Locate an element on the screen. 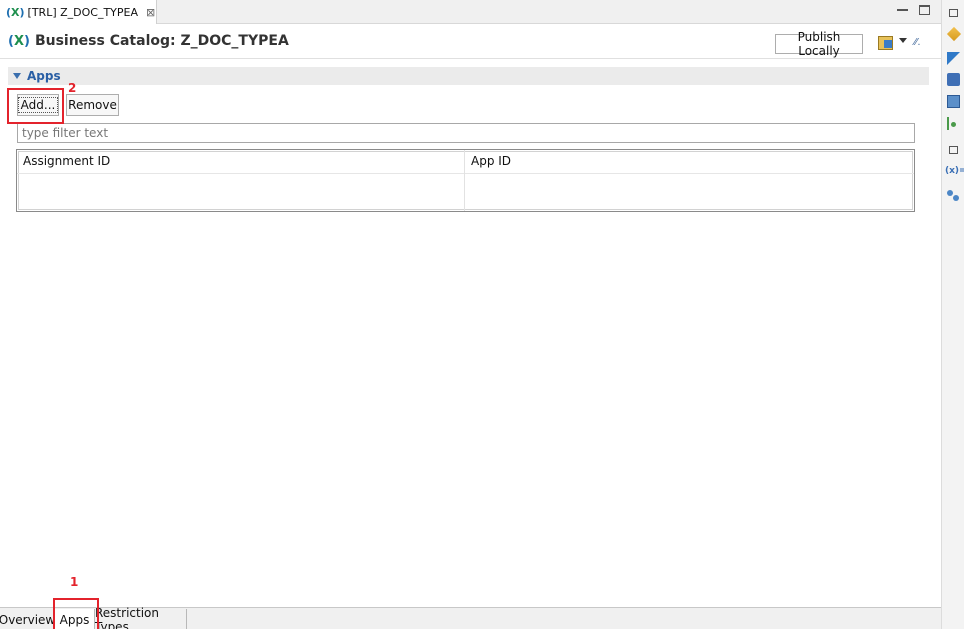  properties-icon is located at coordinates (953, 101).